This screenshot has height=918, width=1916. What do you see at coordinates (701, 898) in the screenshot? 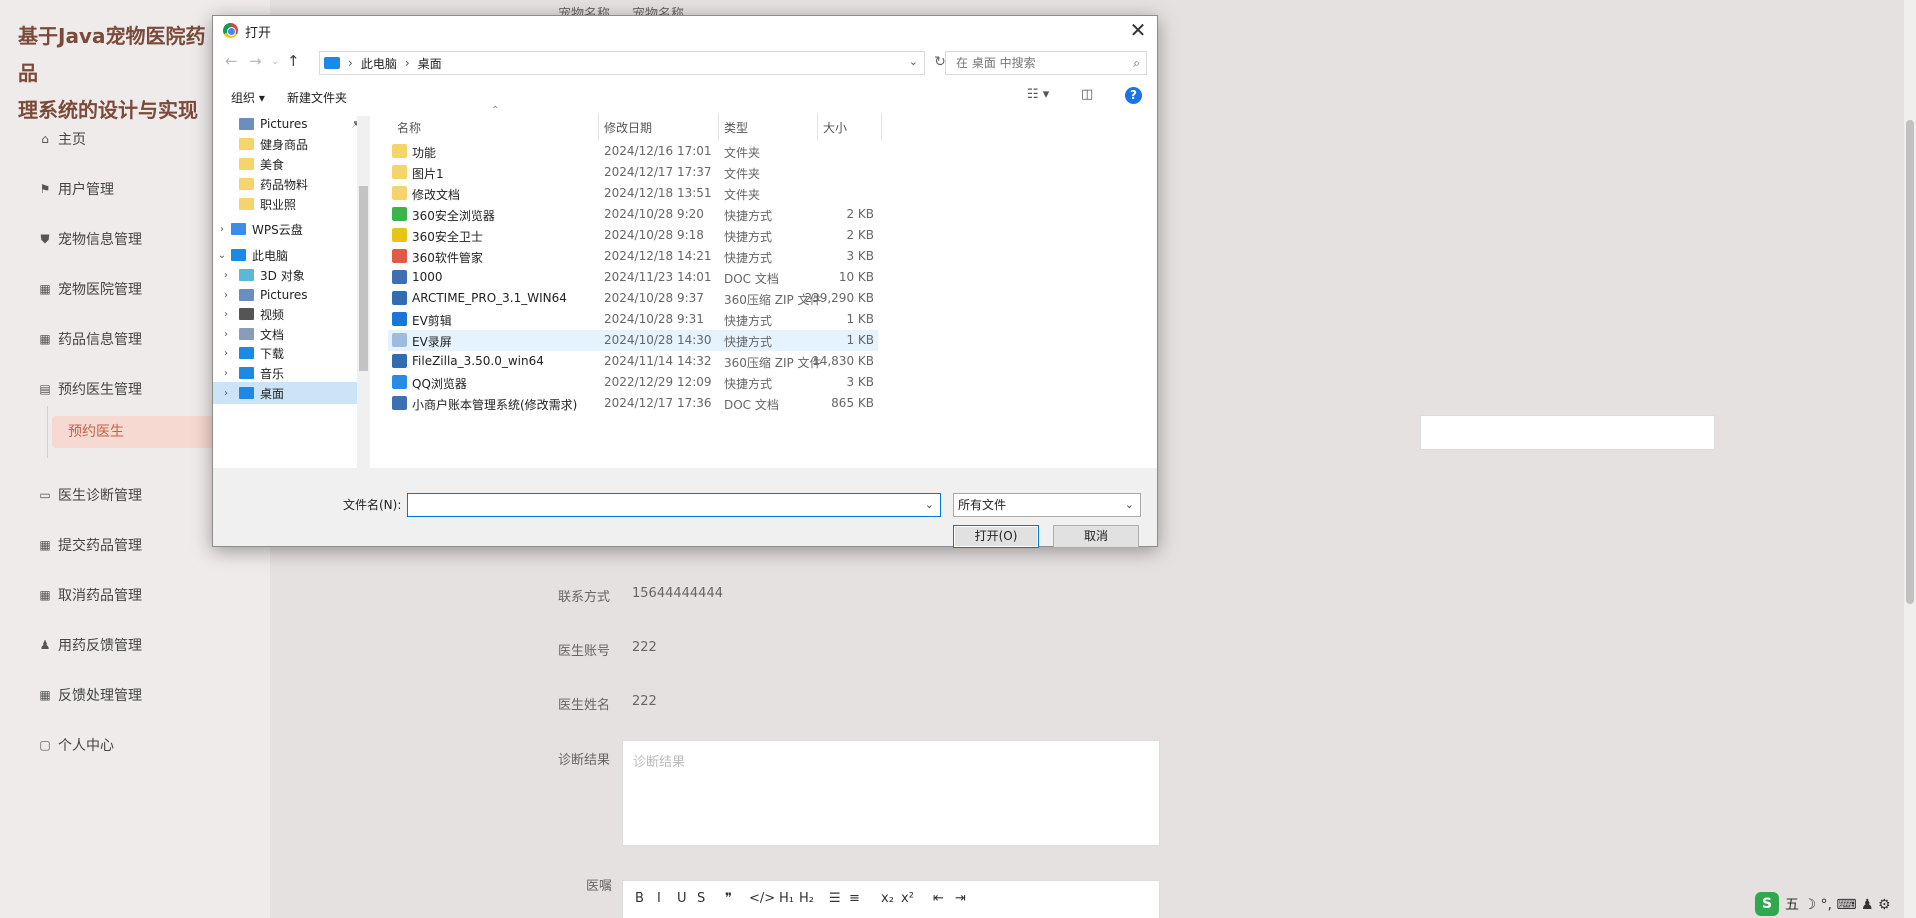
I see `editor-button: S` at bounding box center [701, 898].